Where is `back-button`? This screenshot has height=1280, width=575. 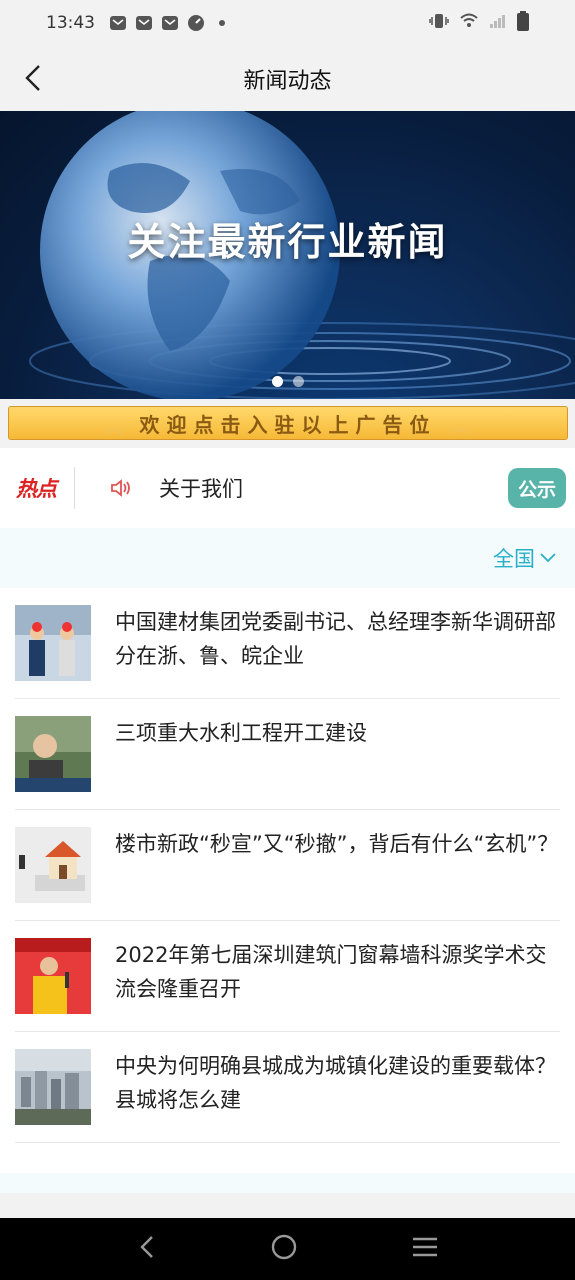
back-button is located at coordinates (33, 78).